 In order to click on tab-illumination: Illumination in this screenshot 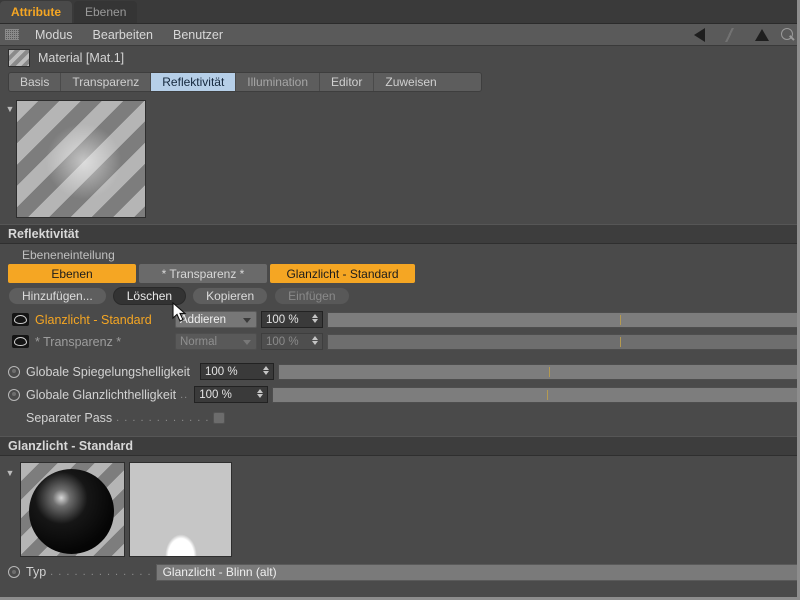, I will do `click(278, 82)`.